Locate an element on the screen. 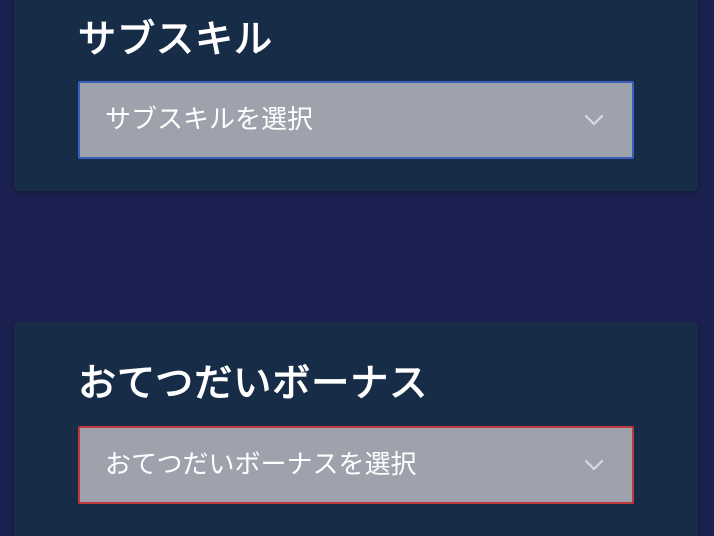 This screenshot has width=714, height=536. help-bonus-select-placeholder: おてつだいボーナスを選択 is located at coordinates (261, 465).